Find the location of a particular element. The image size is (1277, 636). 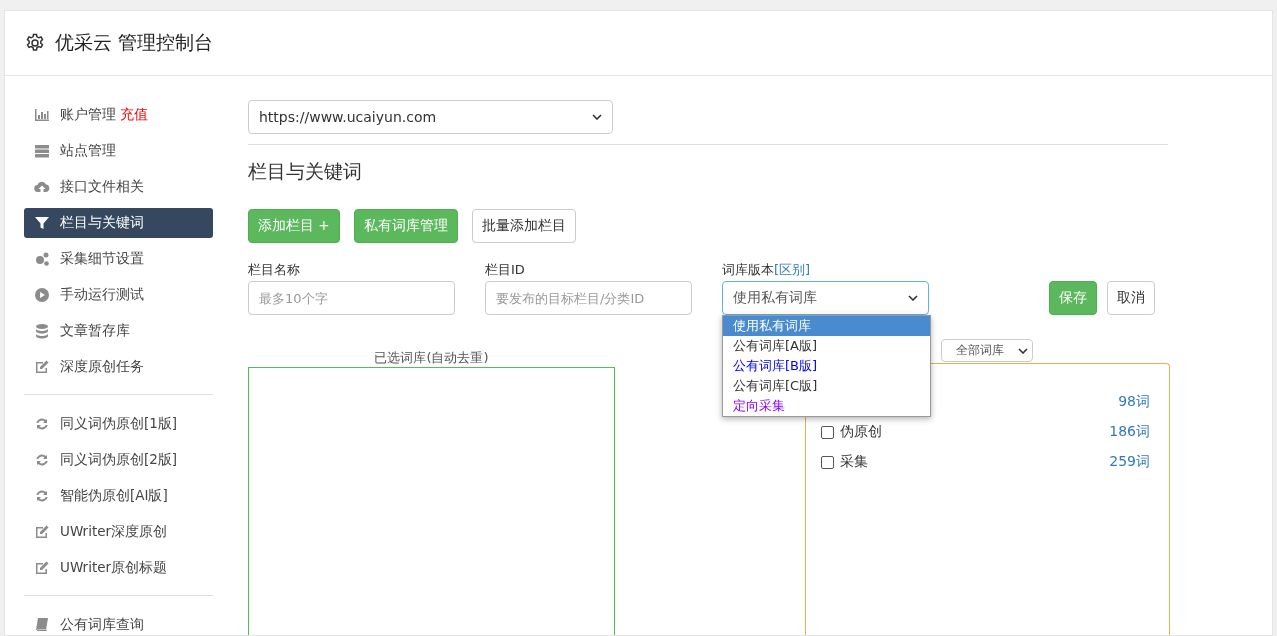

library-filter-select: 全部词库 is located at coordinates (987, 350).